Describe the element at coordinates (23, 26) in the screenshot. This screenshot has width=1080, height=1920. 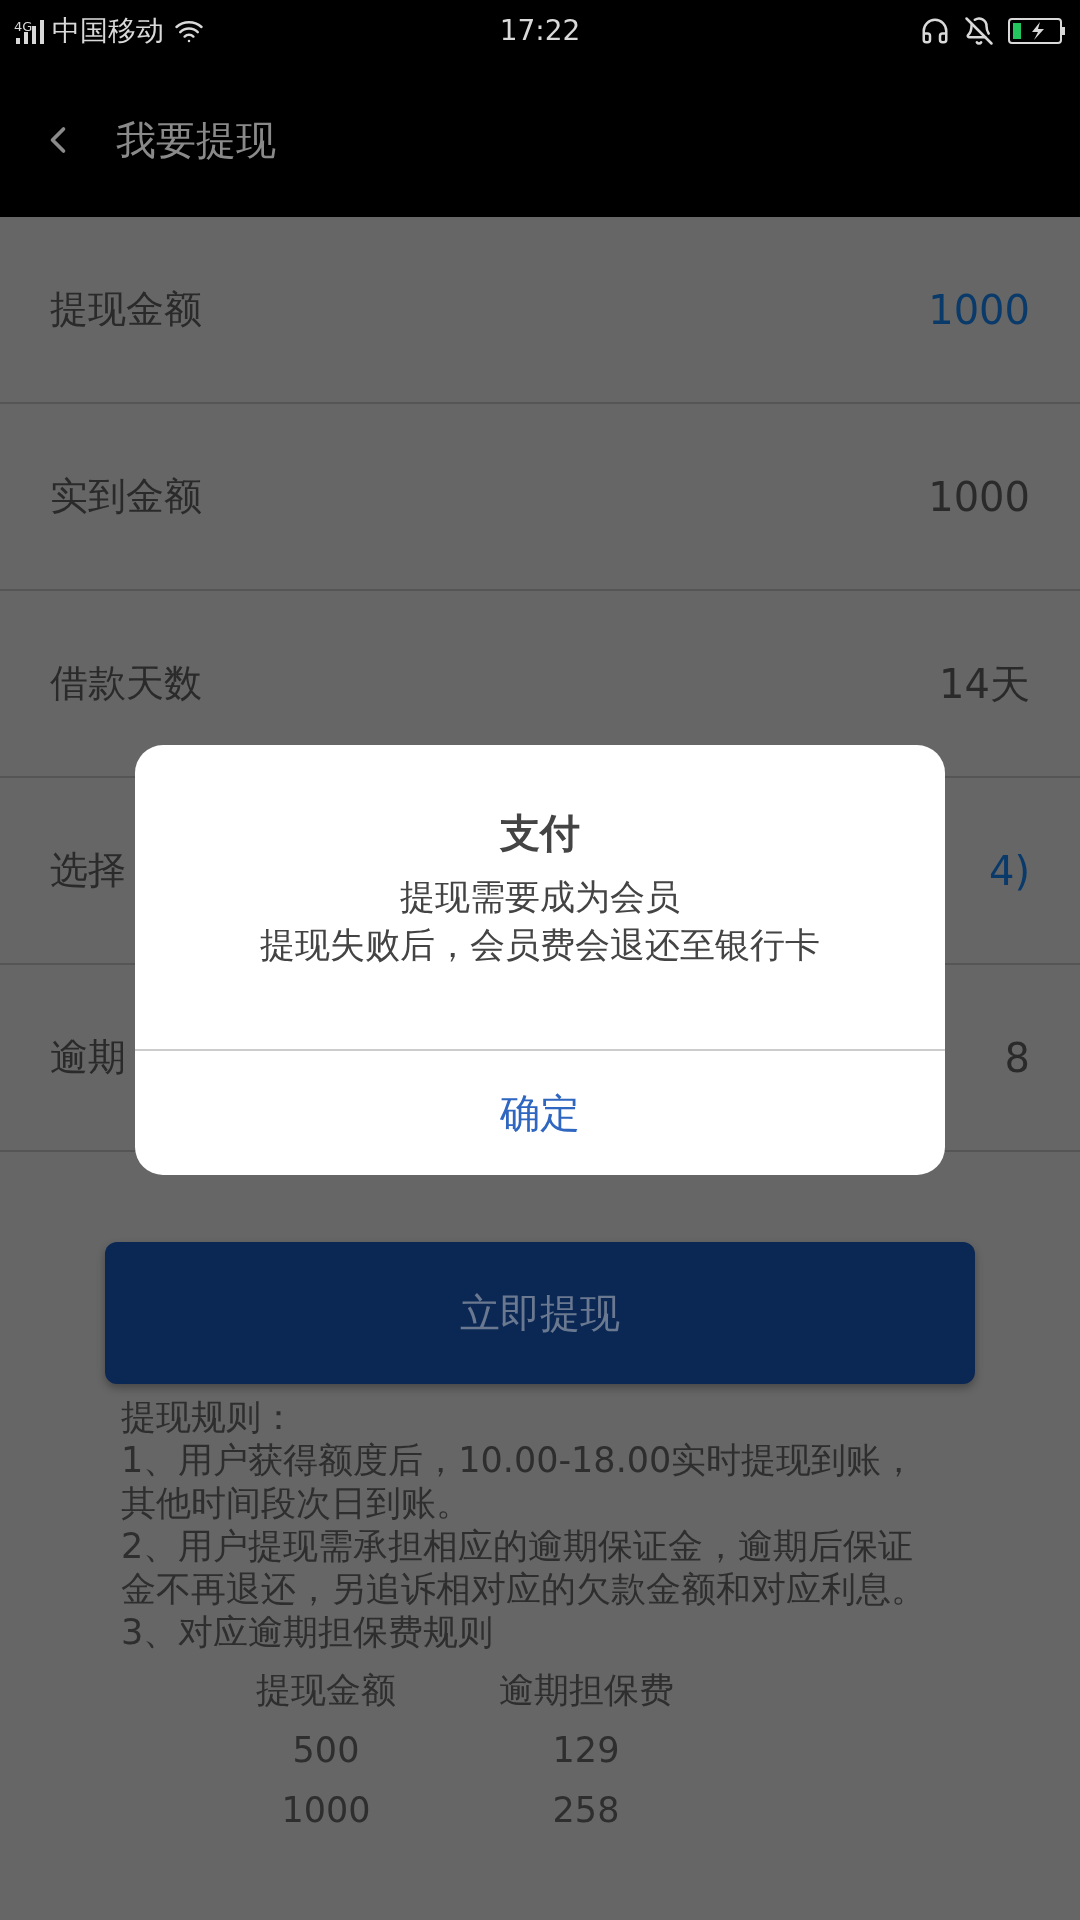
I see `network-type: 4G` at that location.